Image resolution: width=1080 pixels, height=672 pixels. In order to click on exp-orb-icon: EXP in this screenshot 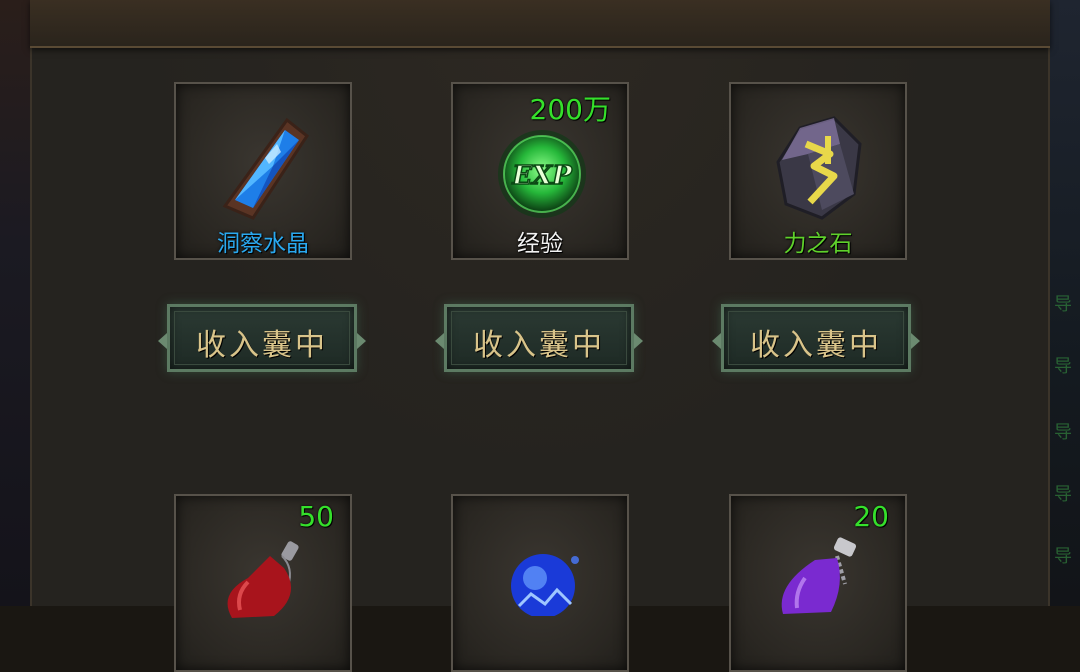, I will do `click(542, 177)`.